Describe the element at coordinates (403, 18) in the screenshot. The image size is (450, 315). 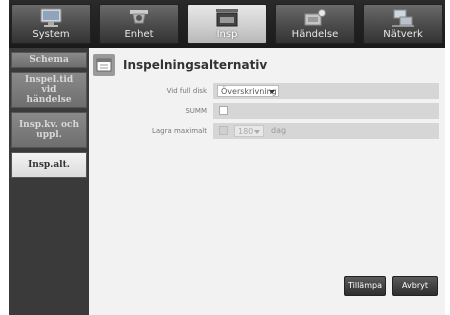
I see `network-icon` at that location.